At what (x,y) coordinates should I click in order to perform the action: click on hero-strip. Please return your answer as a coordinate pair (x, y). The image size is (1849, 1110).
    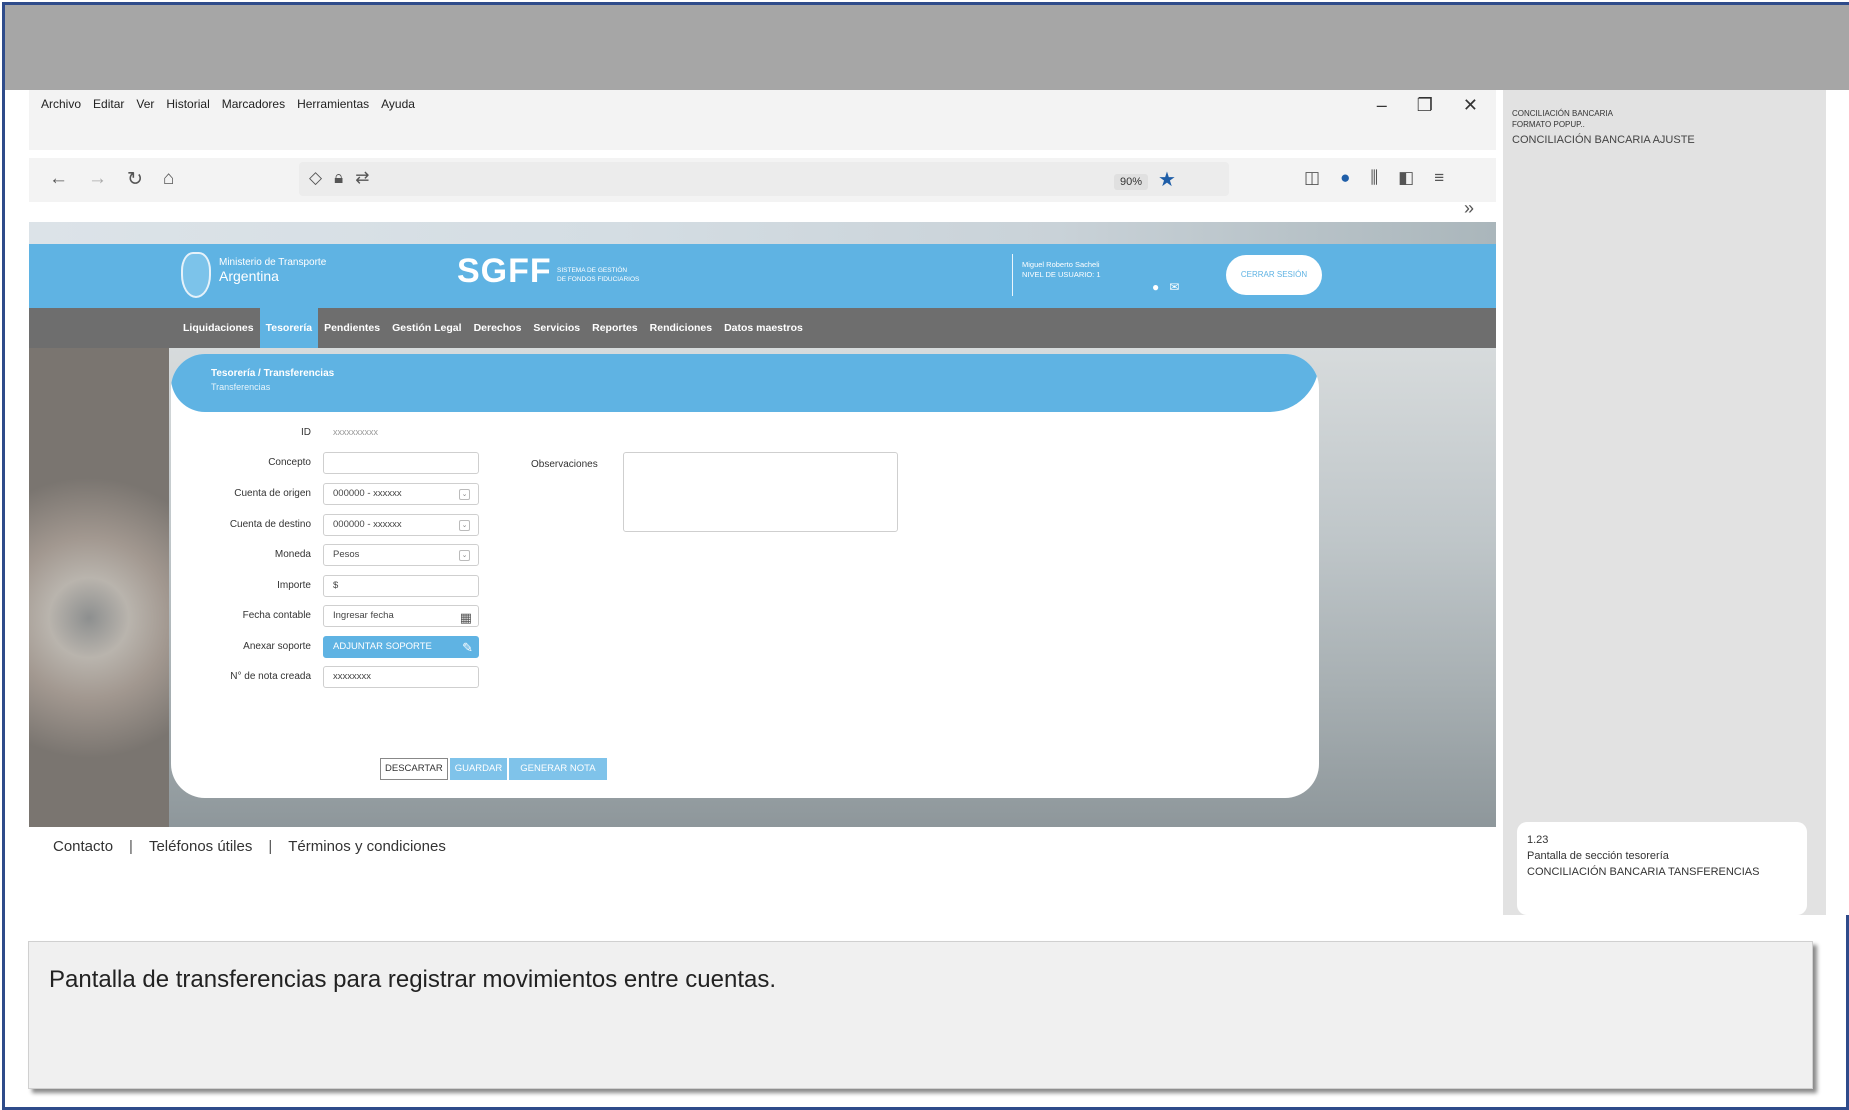
    Looking at the image, I should click on (762, 233).